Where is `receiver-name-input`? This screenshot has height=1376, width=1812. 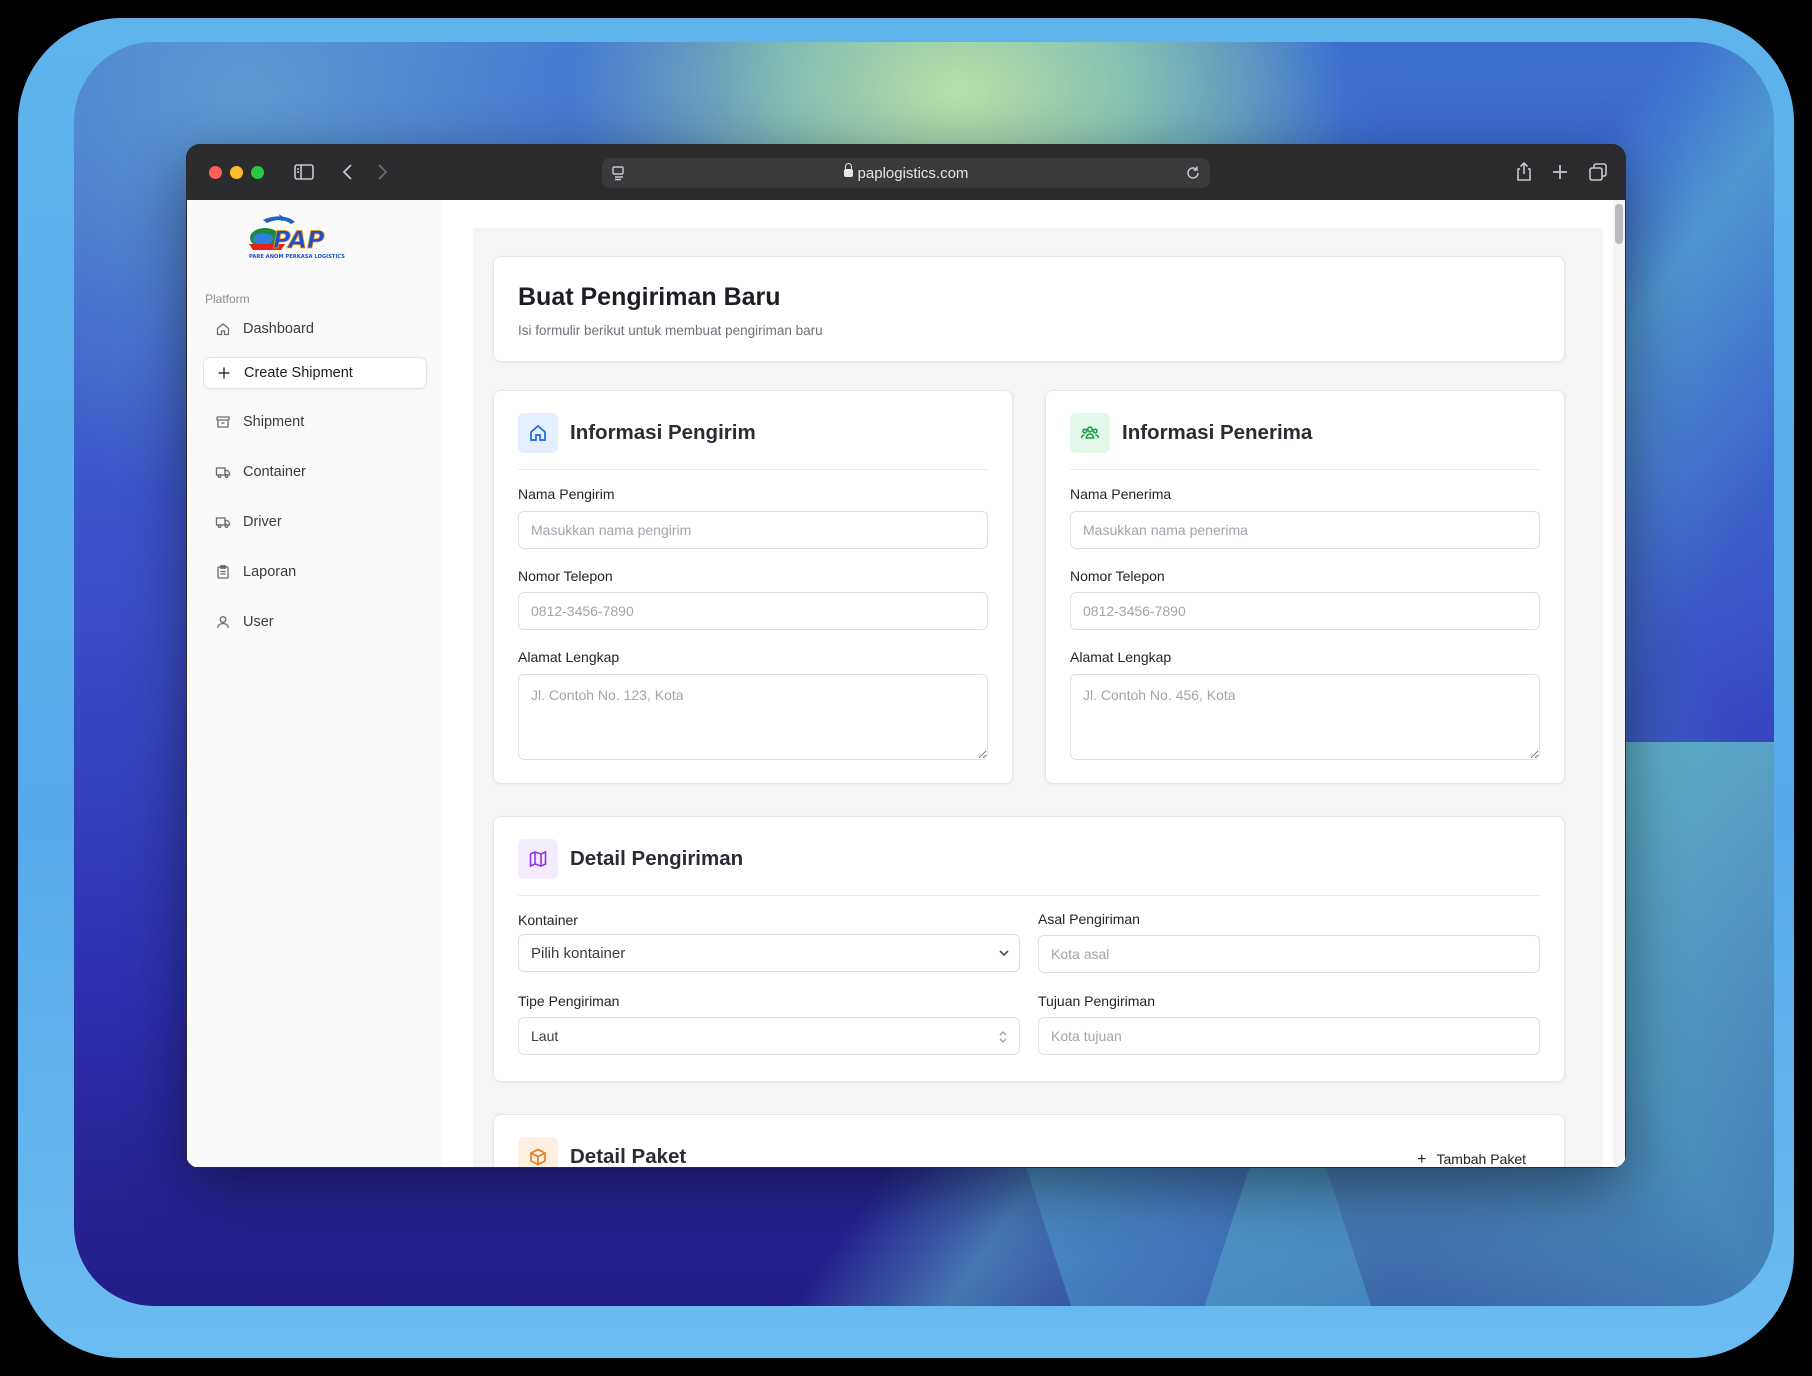 receiver-name-input is located at coordinates (1305, 530).